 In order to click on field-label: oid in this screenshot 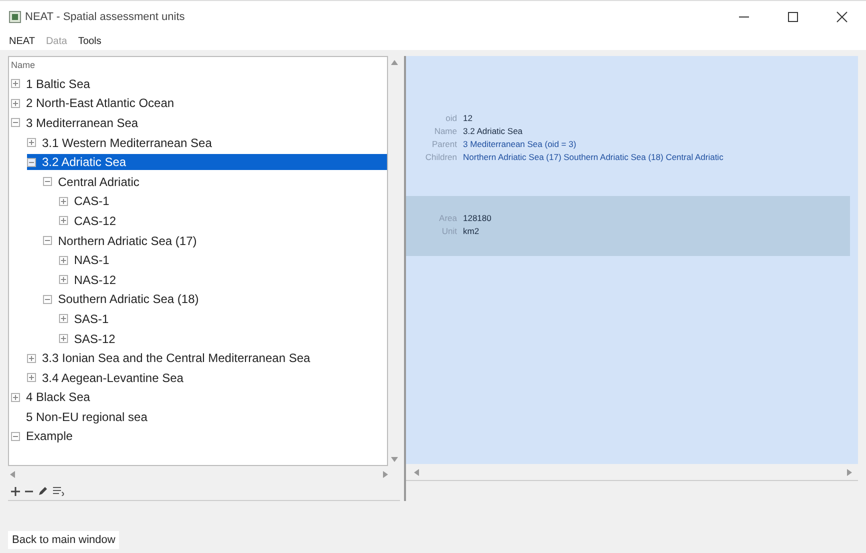, I will do `click(450, 118)`.